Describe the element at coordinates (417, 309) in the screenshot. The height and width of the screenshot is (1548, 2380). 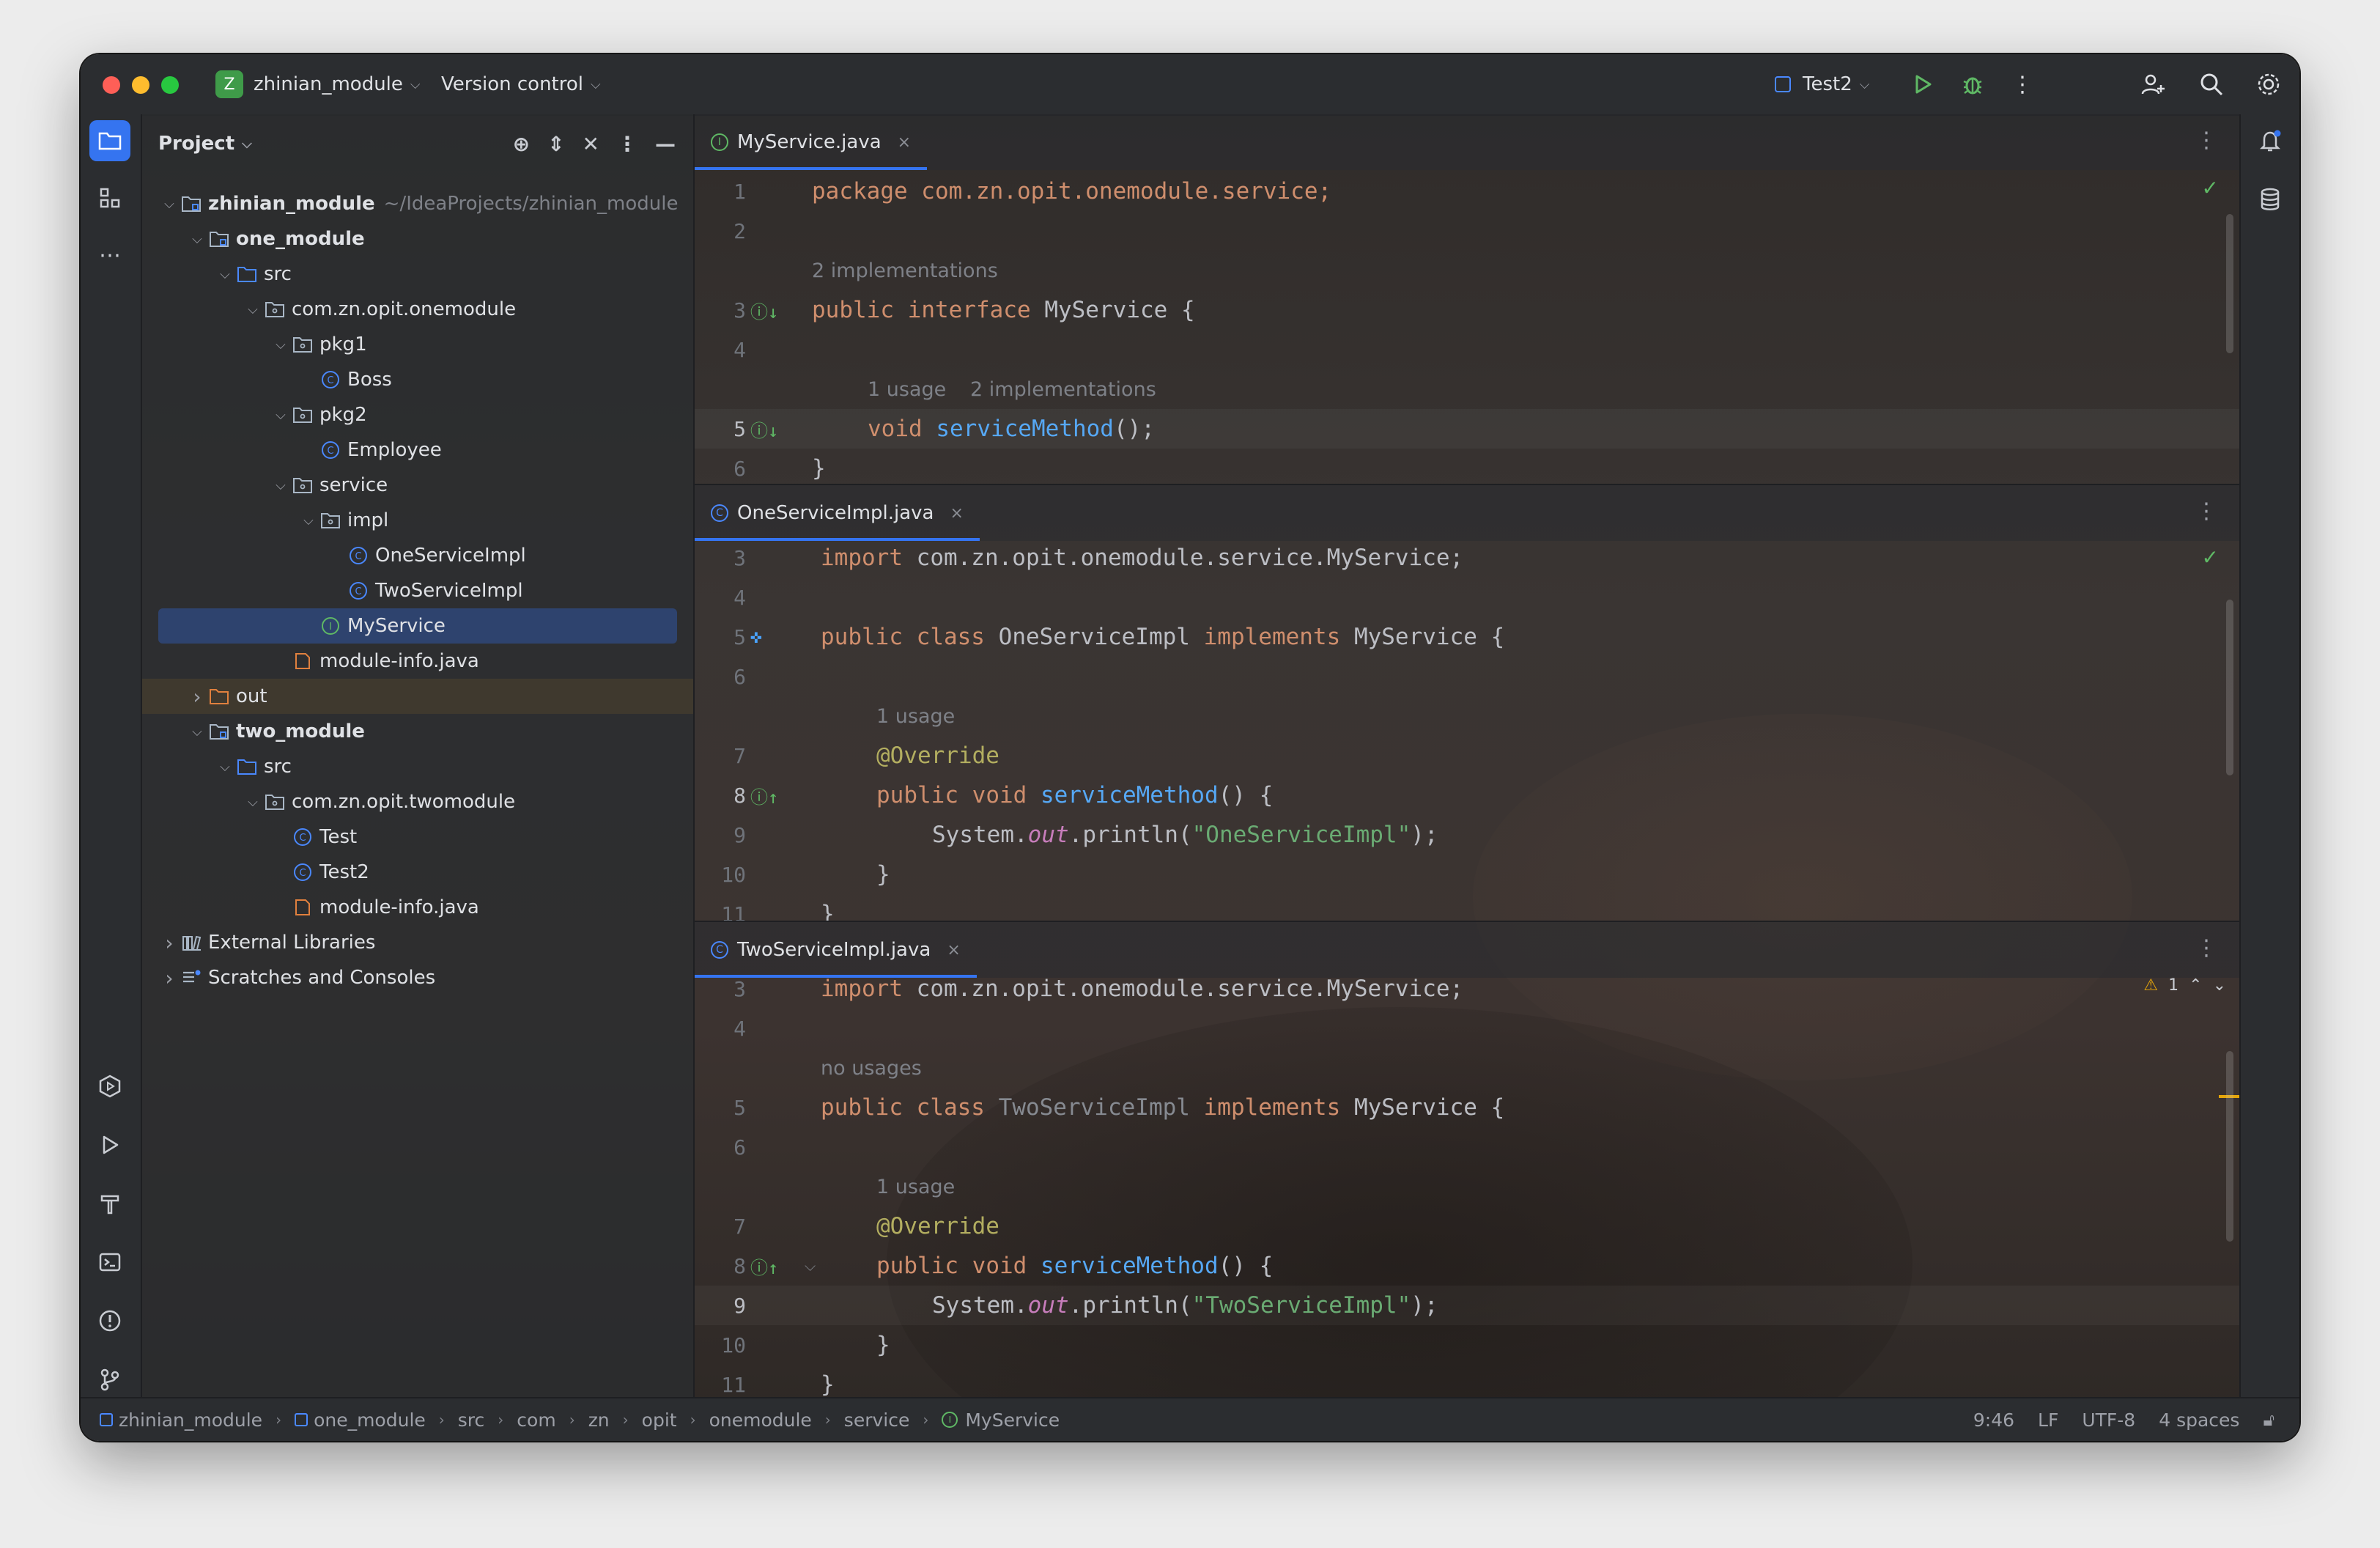
I see `tree-item: ⌵ com.zn.opit.onemodule` at that location.